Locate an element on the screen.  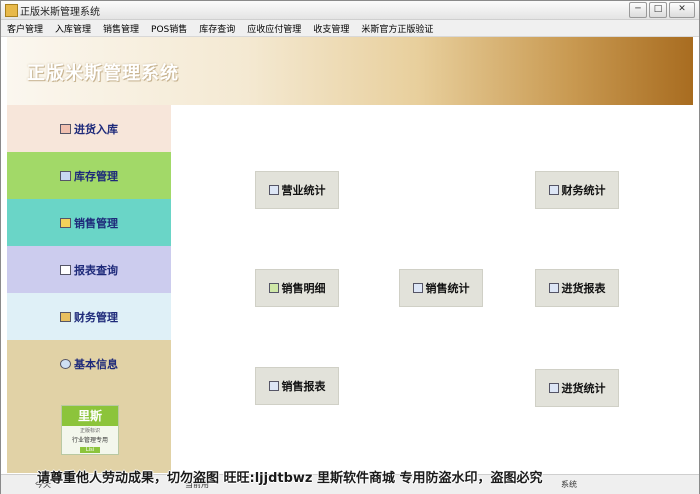
sidebar-item-inventory: 库存管理 is located at coordinates (89, 175).